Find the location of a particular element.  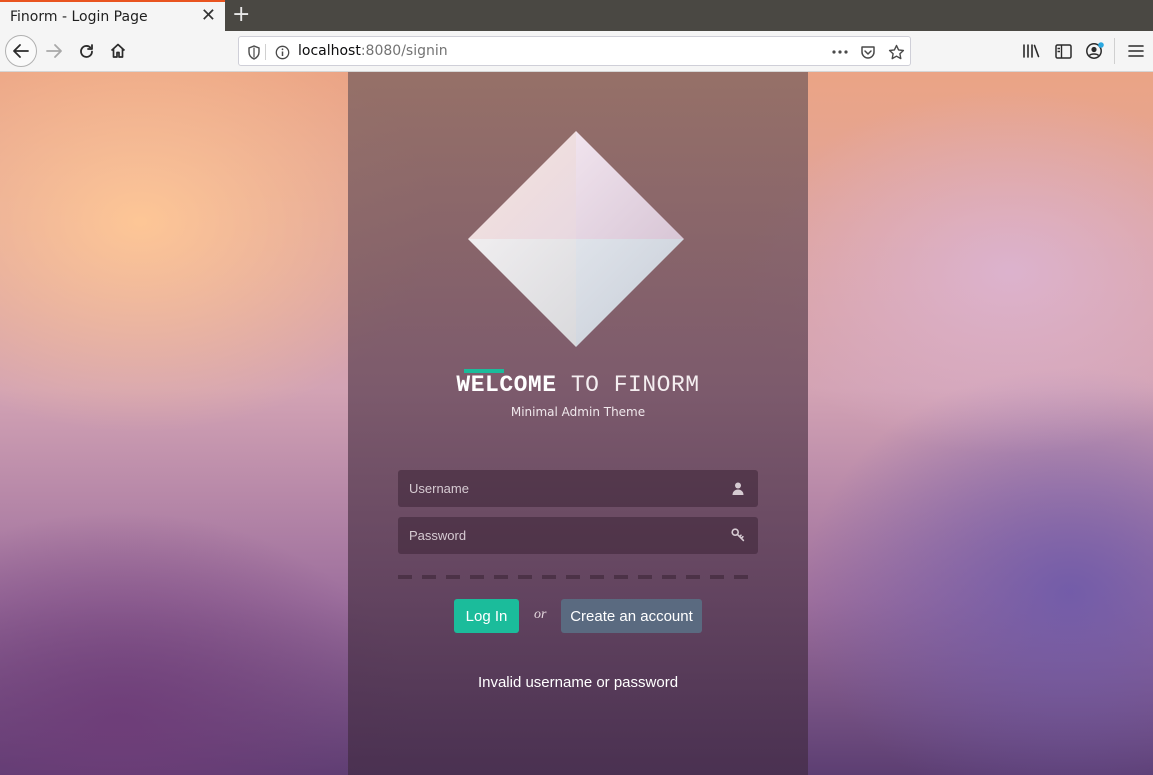

username-field is located at coordinates (578, 488).